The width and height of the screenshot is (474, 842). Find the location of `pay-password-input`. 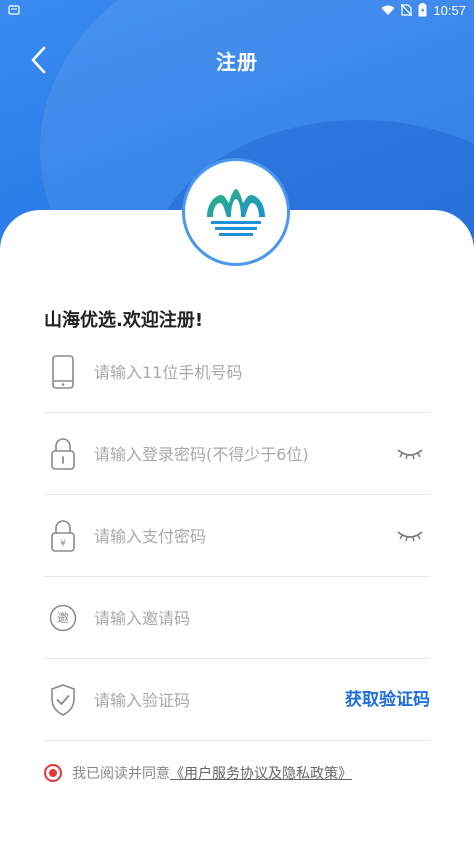

pay-password-input is located at coordinates (234, 536).